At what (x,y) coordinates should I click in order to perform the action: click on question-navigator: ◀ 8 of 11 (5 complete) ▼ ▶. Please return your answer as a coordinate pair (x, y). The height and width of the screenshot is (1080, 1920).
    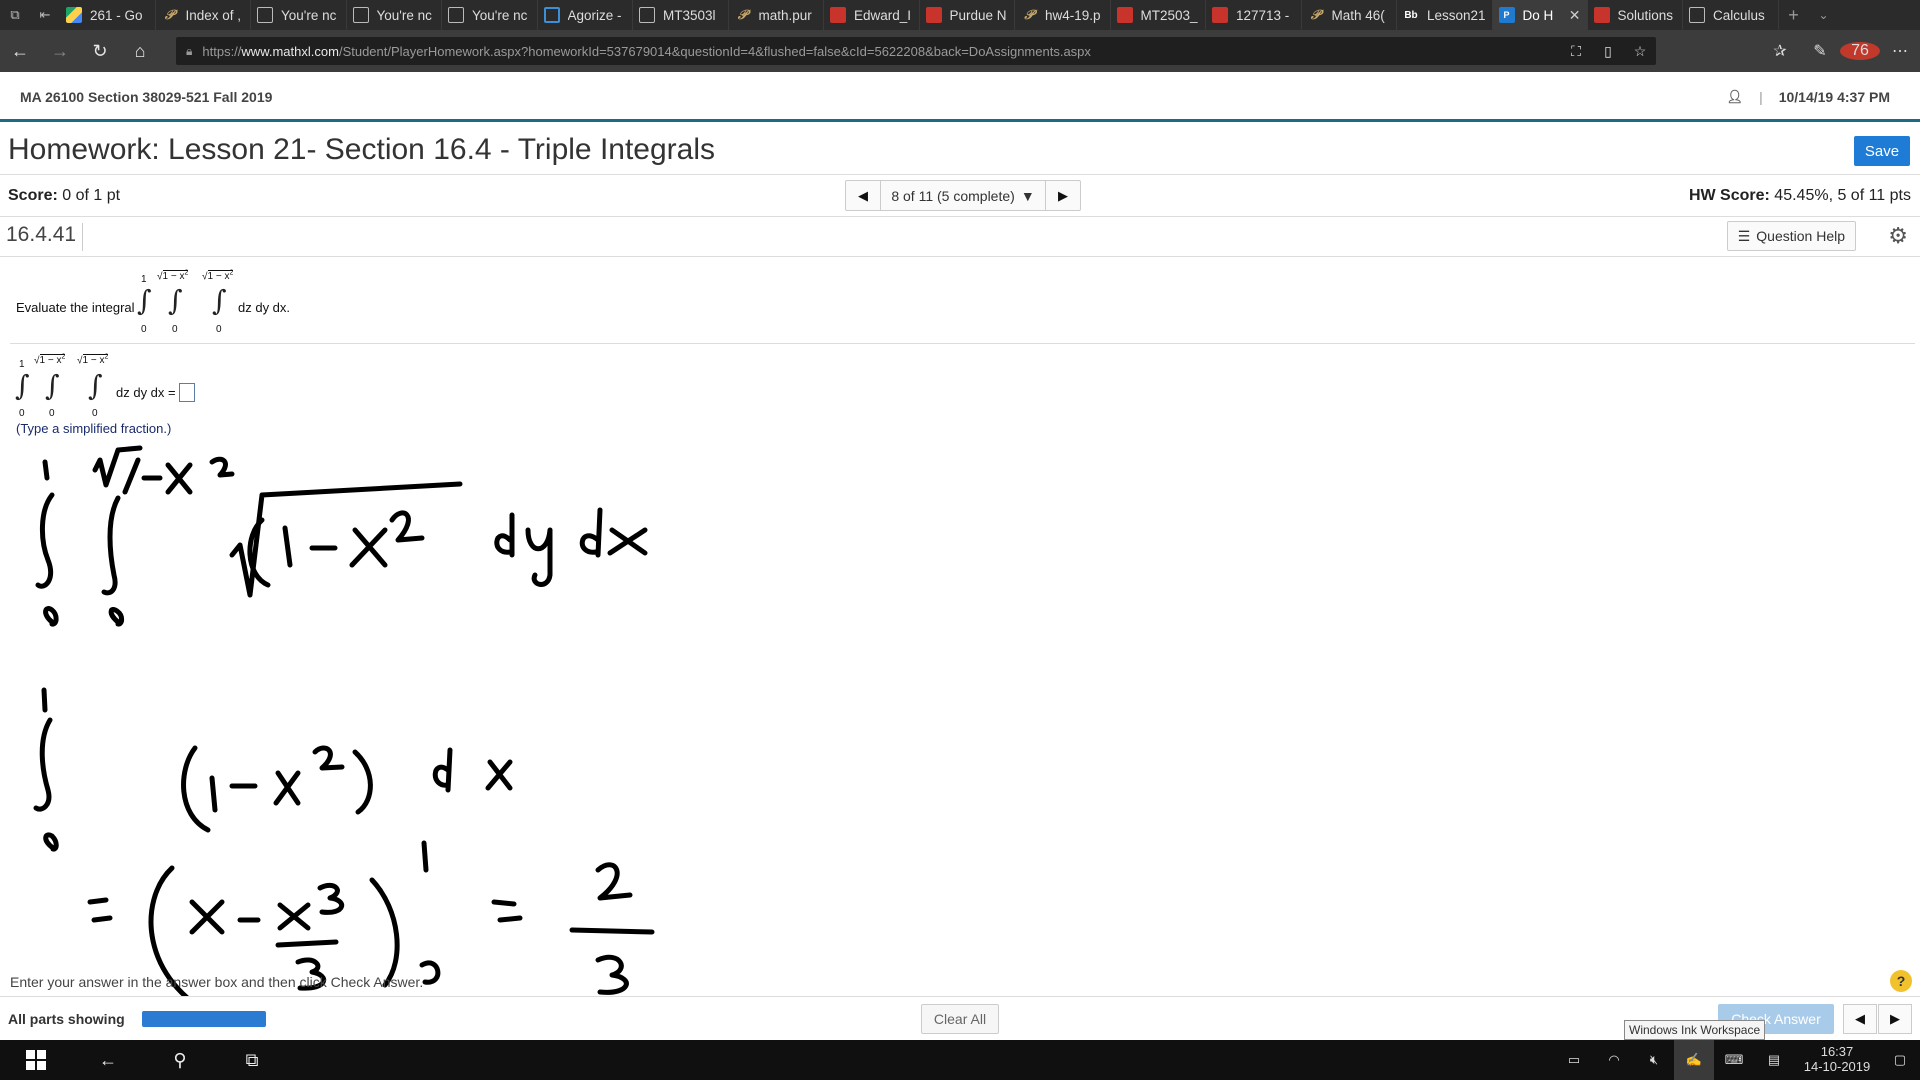
    Looking at the image, I should click on (963, 195).